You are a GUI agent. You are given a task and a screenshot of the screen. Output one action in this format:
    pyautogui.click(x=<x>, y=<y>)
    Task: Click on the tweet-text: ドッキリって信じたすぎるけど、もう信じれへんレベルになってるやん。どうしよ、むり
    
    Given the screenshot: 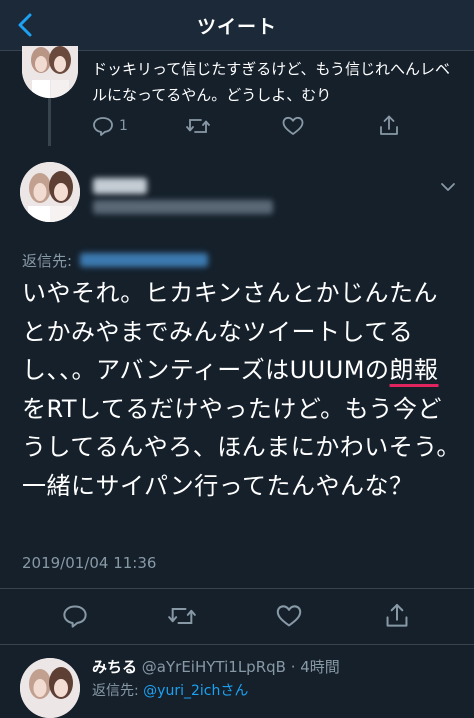 What is the action you would take?
    pyautogui.click(x=271, y=82)
    